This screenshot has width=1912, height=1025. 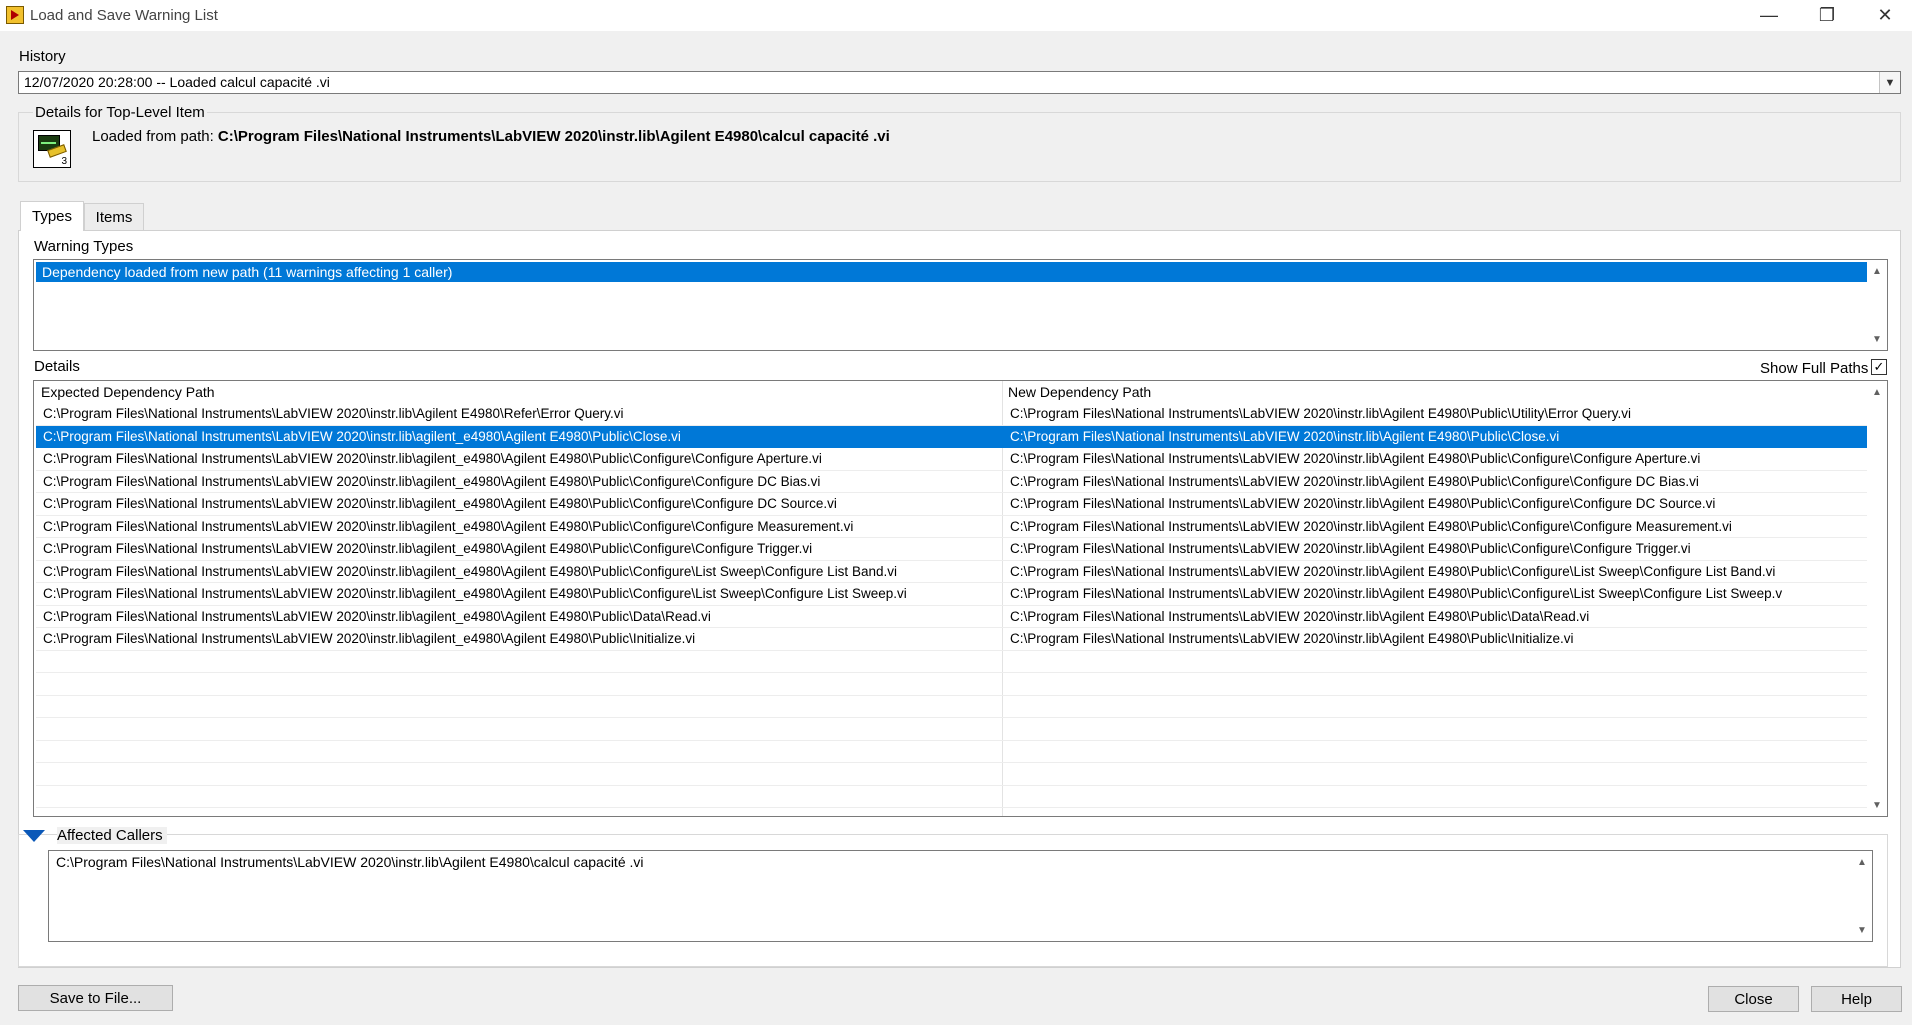 I want to click on minimize-icon: —, so click(x=1769, y=15).